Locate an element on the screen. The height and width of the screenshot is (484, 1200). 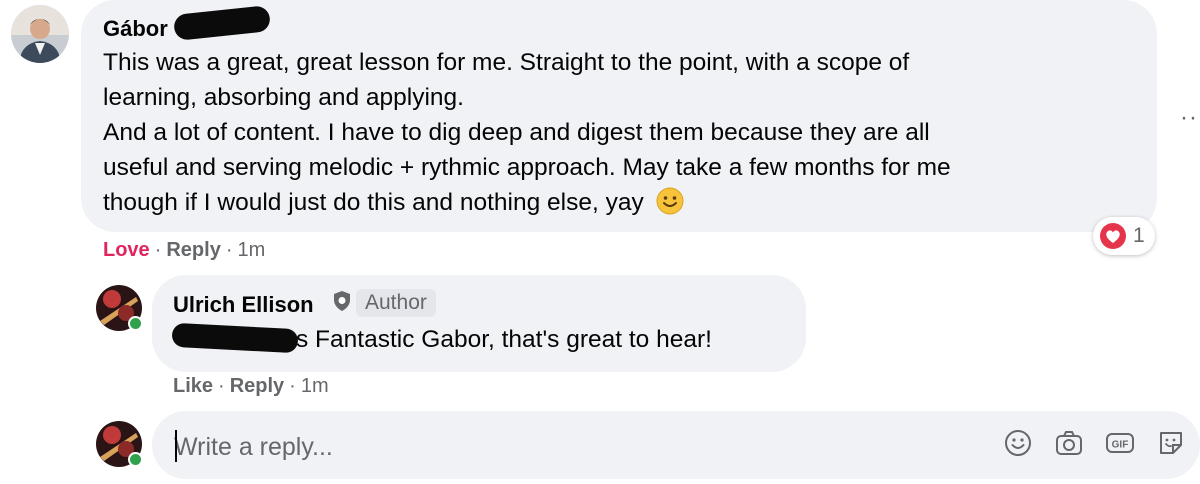
smiling-face-icon is located at coordinates (670, 201).